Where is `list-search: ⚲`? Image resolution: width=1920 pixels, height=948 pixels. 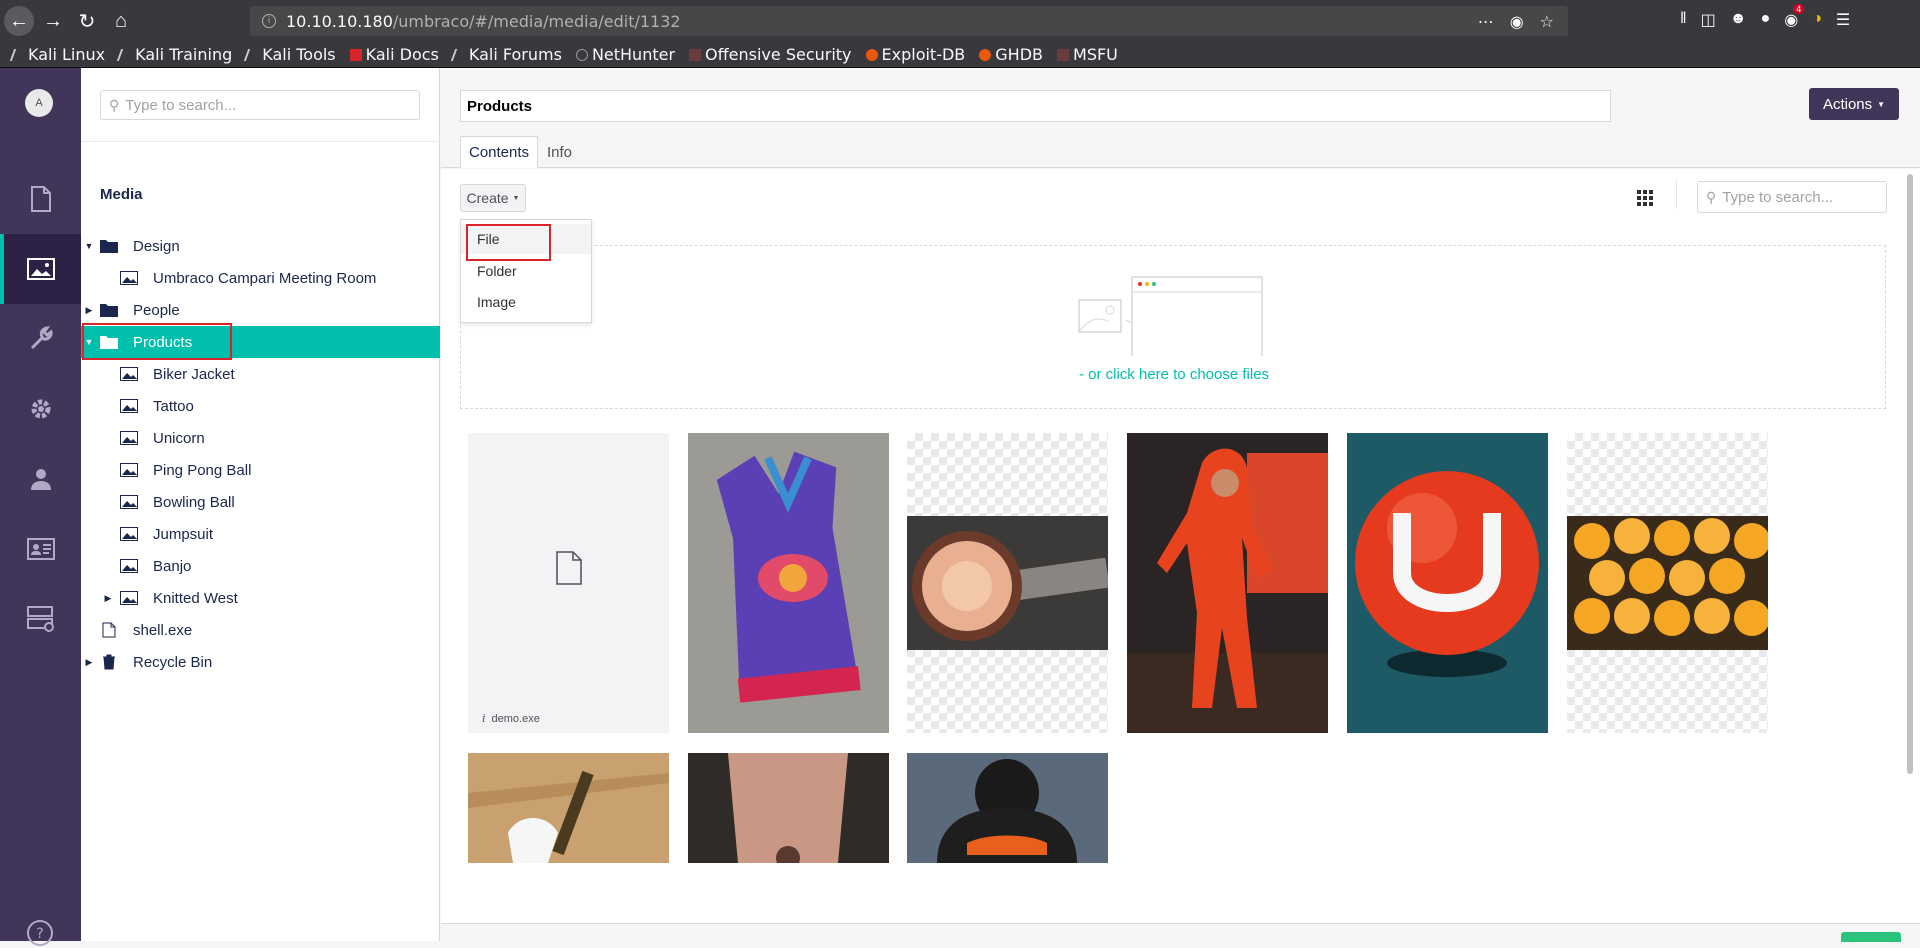 list-search: ⚲ is located at coordinates (1792, 197).